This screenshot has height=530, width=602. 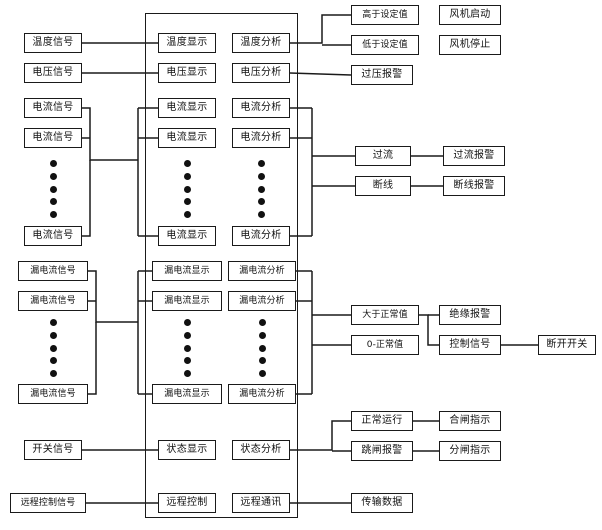 I want to click on node-cond-trip-alarm: 跳闸报警, so click(x=382, y=451).